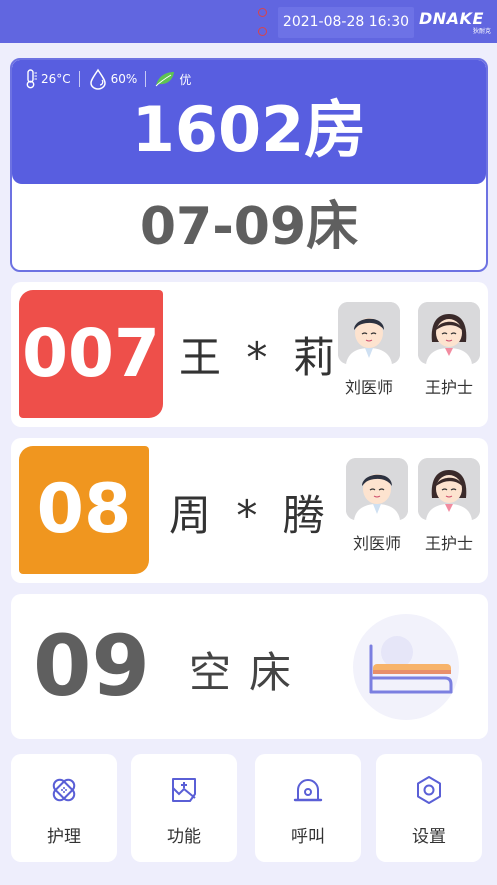 The image size is (497, 885). What do you see at coordinates (31, 79) in the screenshot?
I see `thermometer-icon` at bounding box center [31, 79].